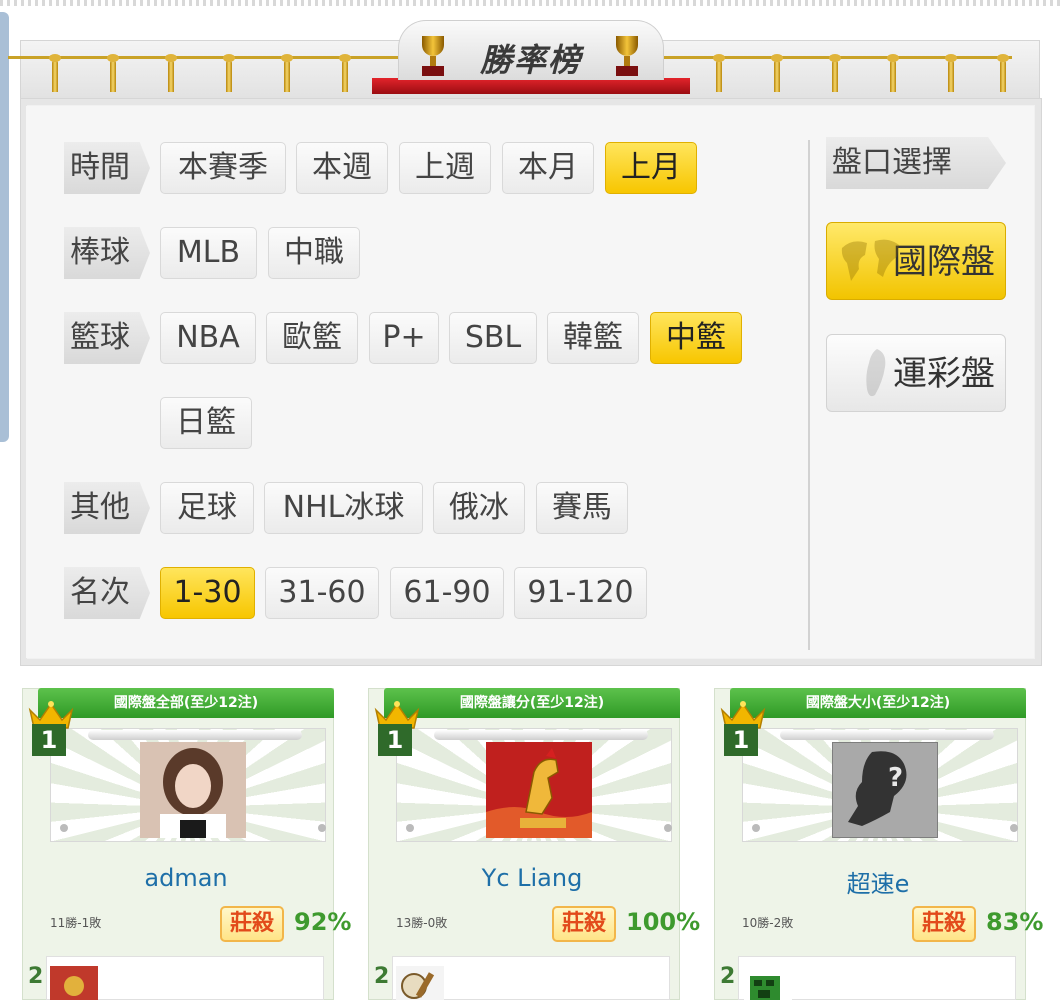  I want to click on card-title: 國際盤讓分(至少12注), so click(532, 703).